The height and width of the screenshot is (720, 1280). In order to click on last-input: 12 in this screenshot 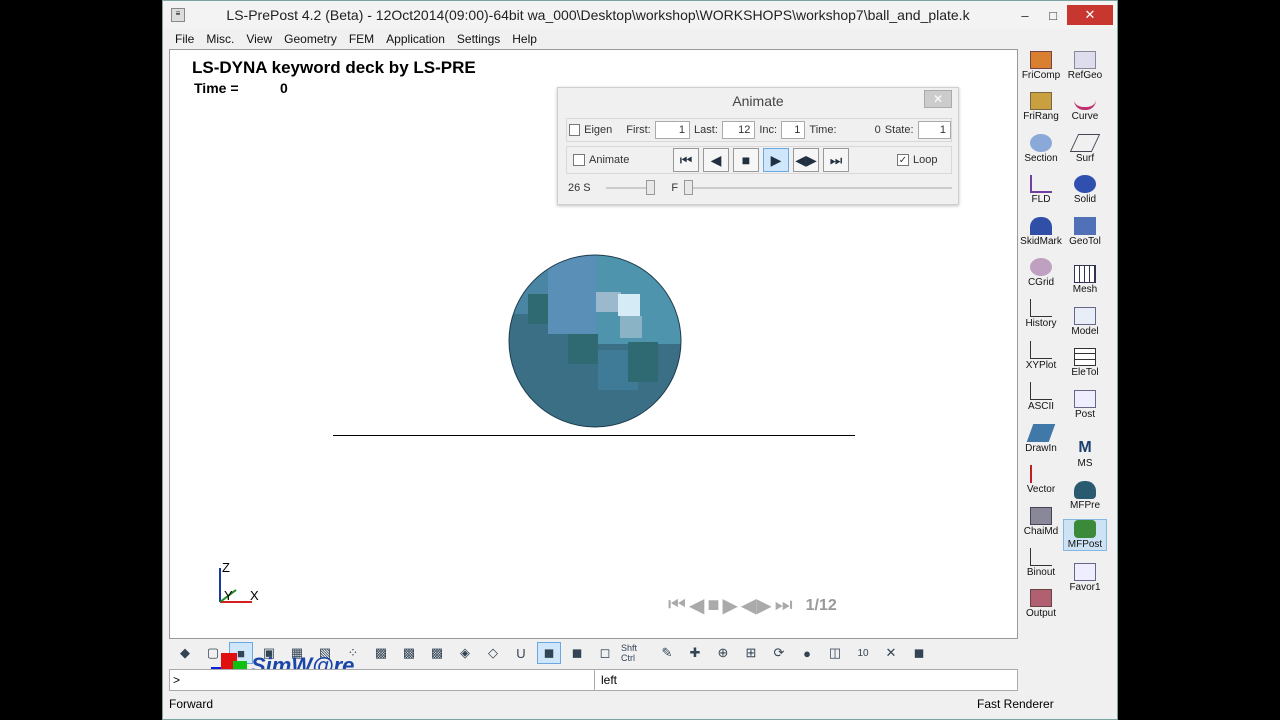, I will do `click(738, 130)`.